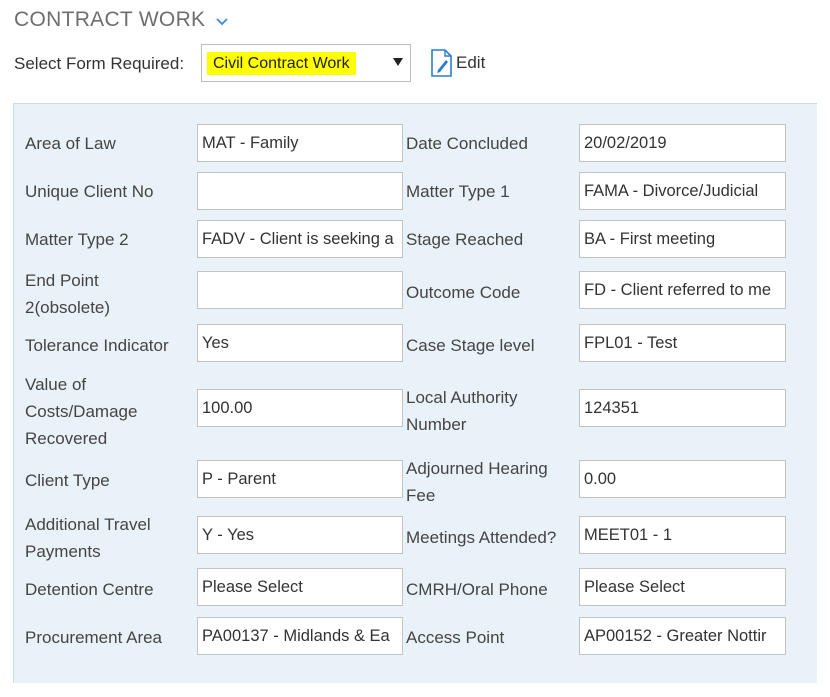 This screenshot has height=697, width=830. What do you see at coordinates (300, 636) in the screenshot?
I see `procurement-area-field: PA00137 - Midlands & Ea` at bounding box center [300, 636].